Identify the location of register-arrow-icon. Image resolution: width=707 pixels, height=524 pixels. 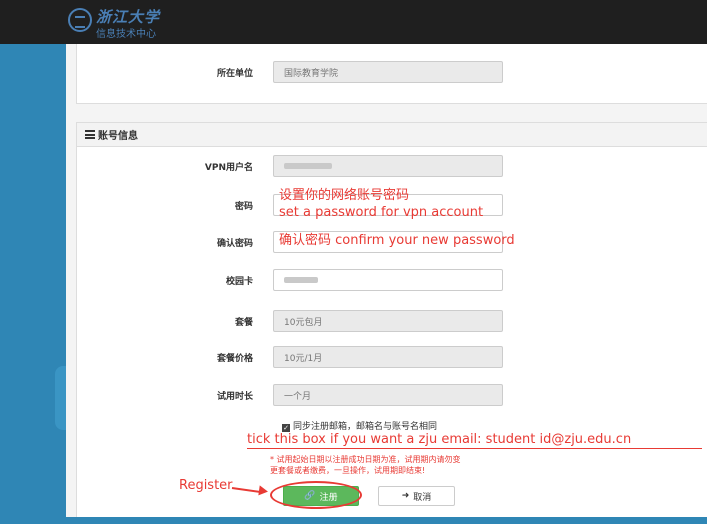
(263, 491).